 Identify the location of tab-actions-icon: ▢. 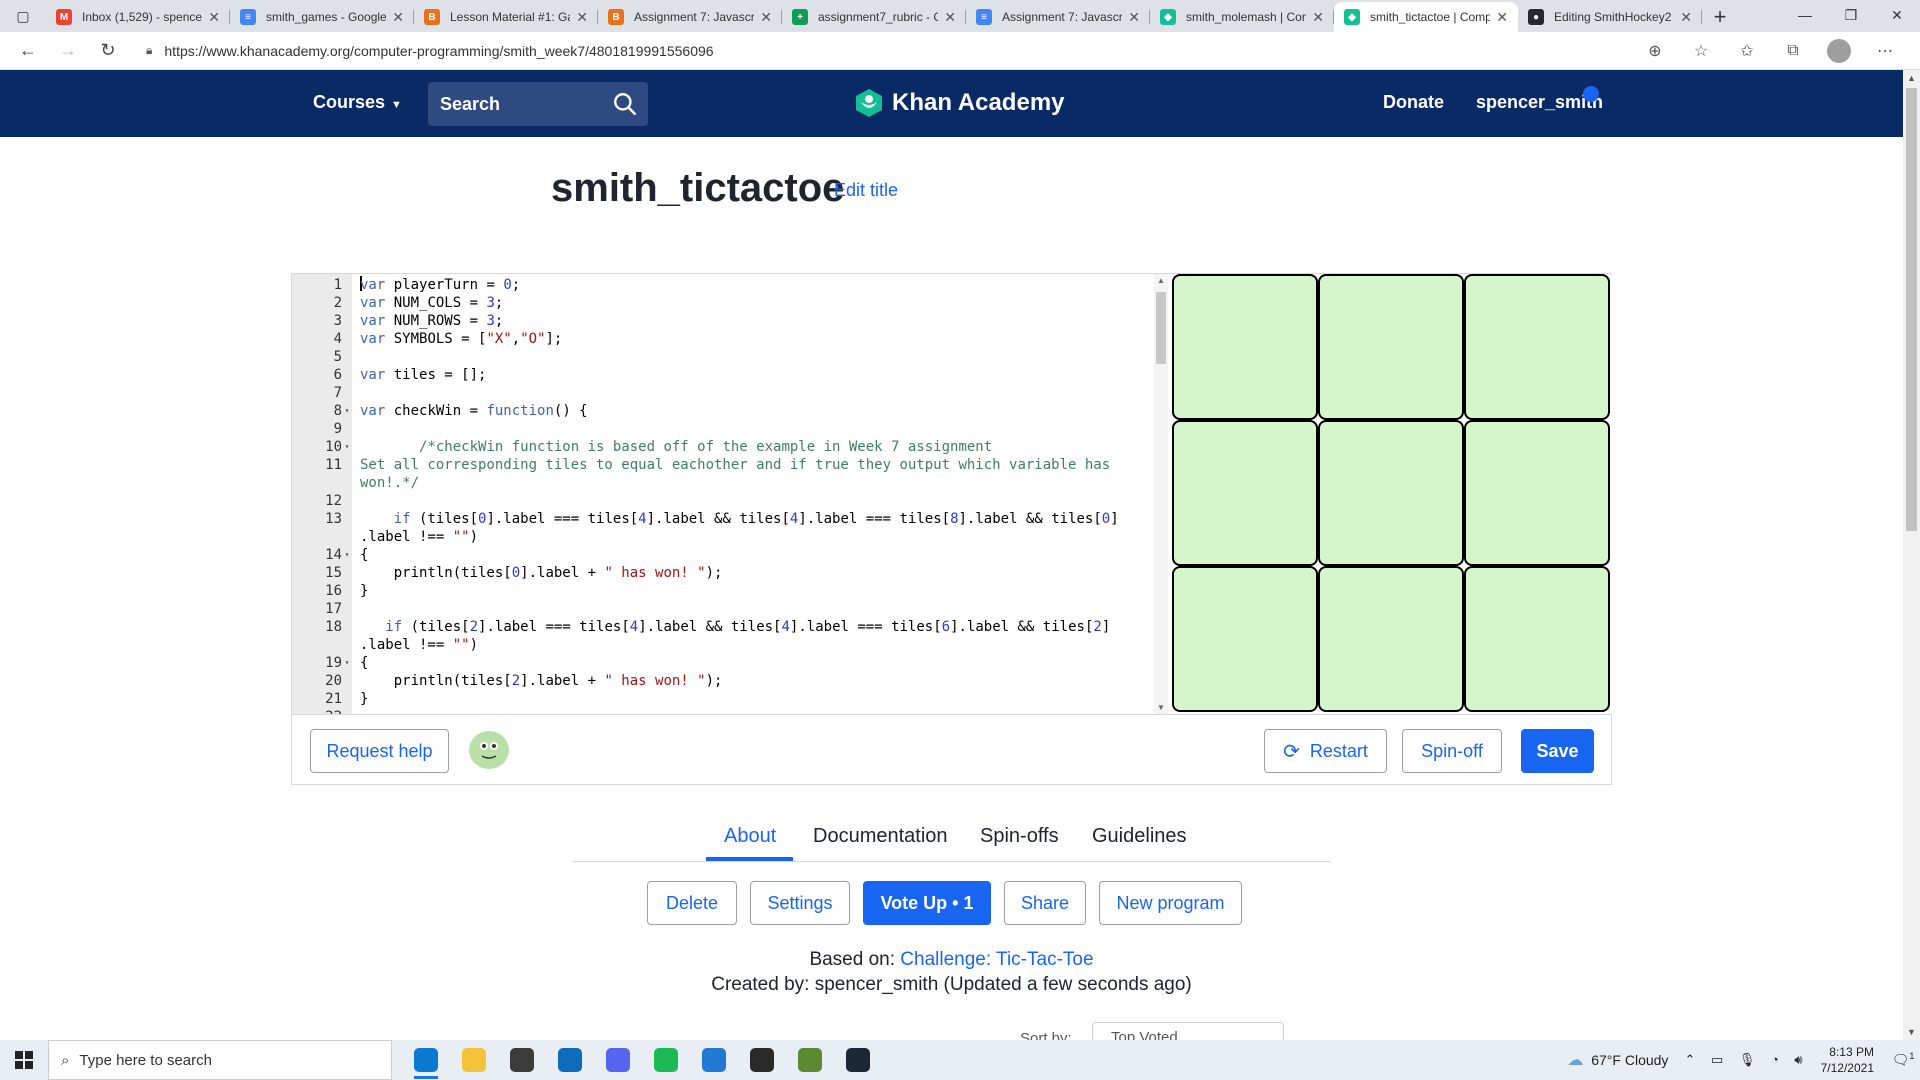
(23, 16).